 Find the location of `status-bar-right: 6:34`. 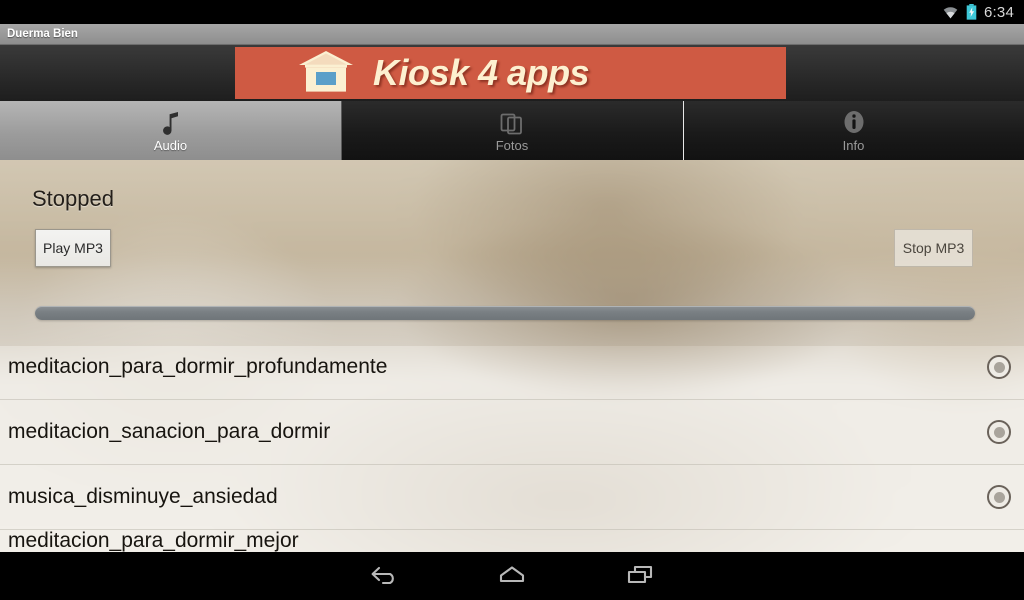

status-bar-right: 6:34 is located at coordinates (983, 12).